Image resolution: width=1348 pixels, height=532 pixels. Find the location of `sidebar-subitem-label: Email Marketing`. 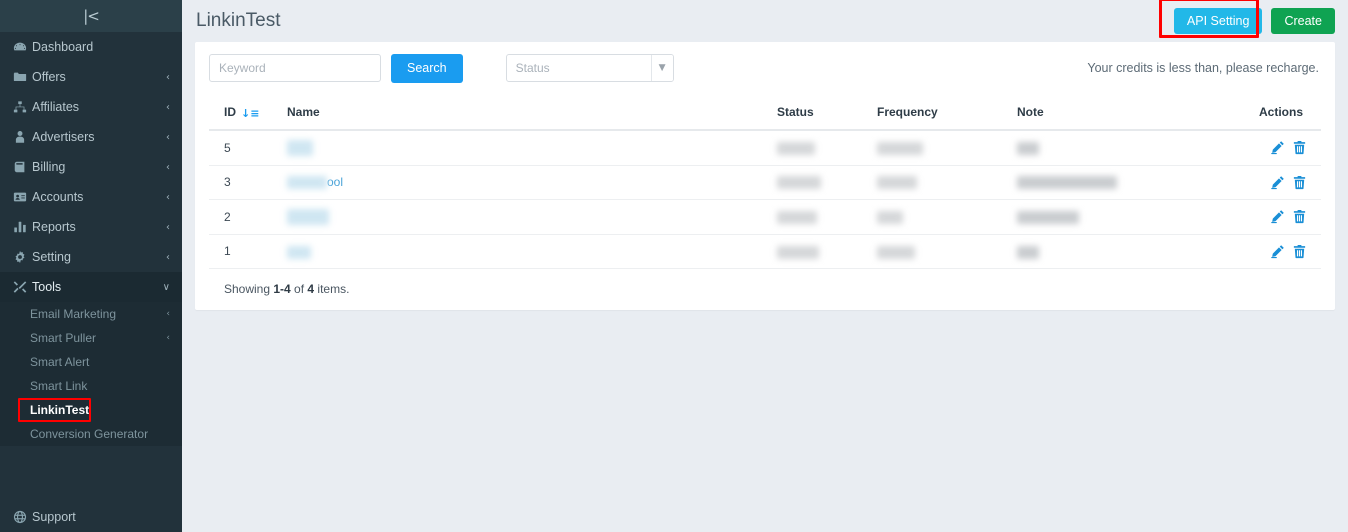

sidebar-subitem-label: Email Marketing is located at coordinates (73, 314).